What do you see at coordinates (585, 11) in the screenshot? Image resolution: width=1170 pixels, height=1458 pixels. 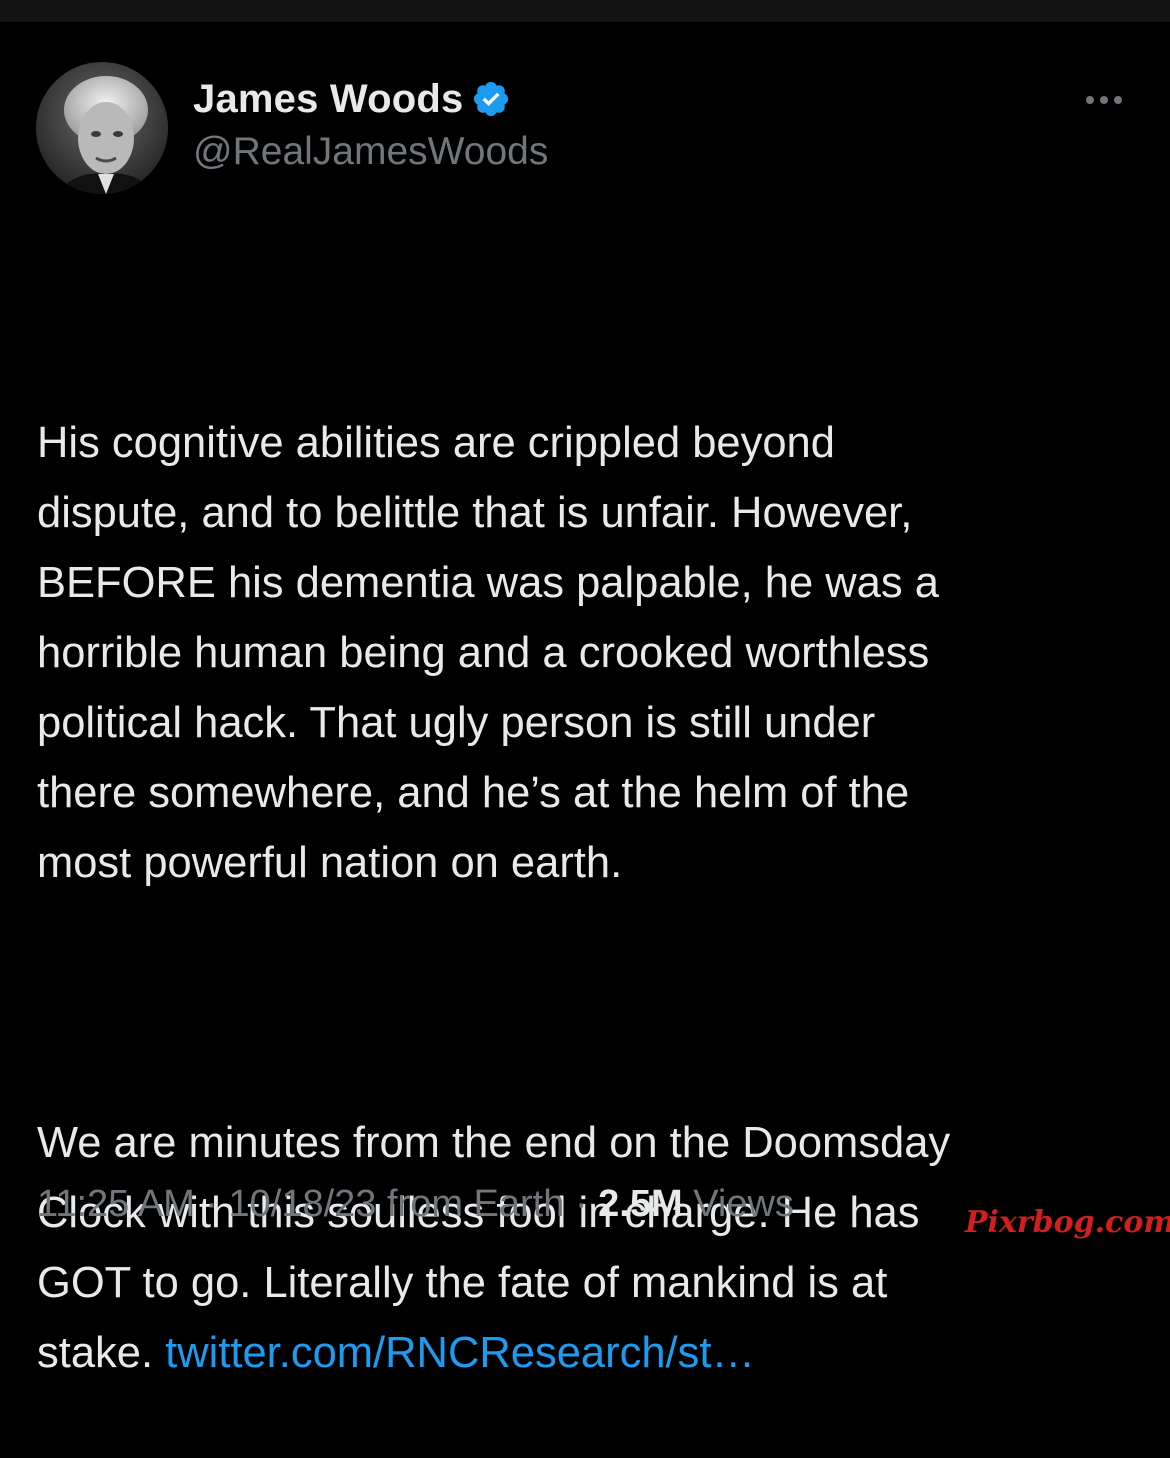 I see `top-strip` at bounding box center [585, 11].